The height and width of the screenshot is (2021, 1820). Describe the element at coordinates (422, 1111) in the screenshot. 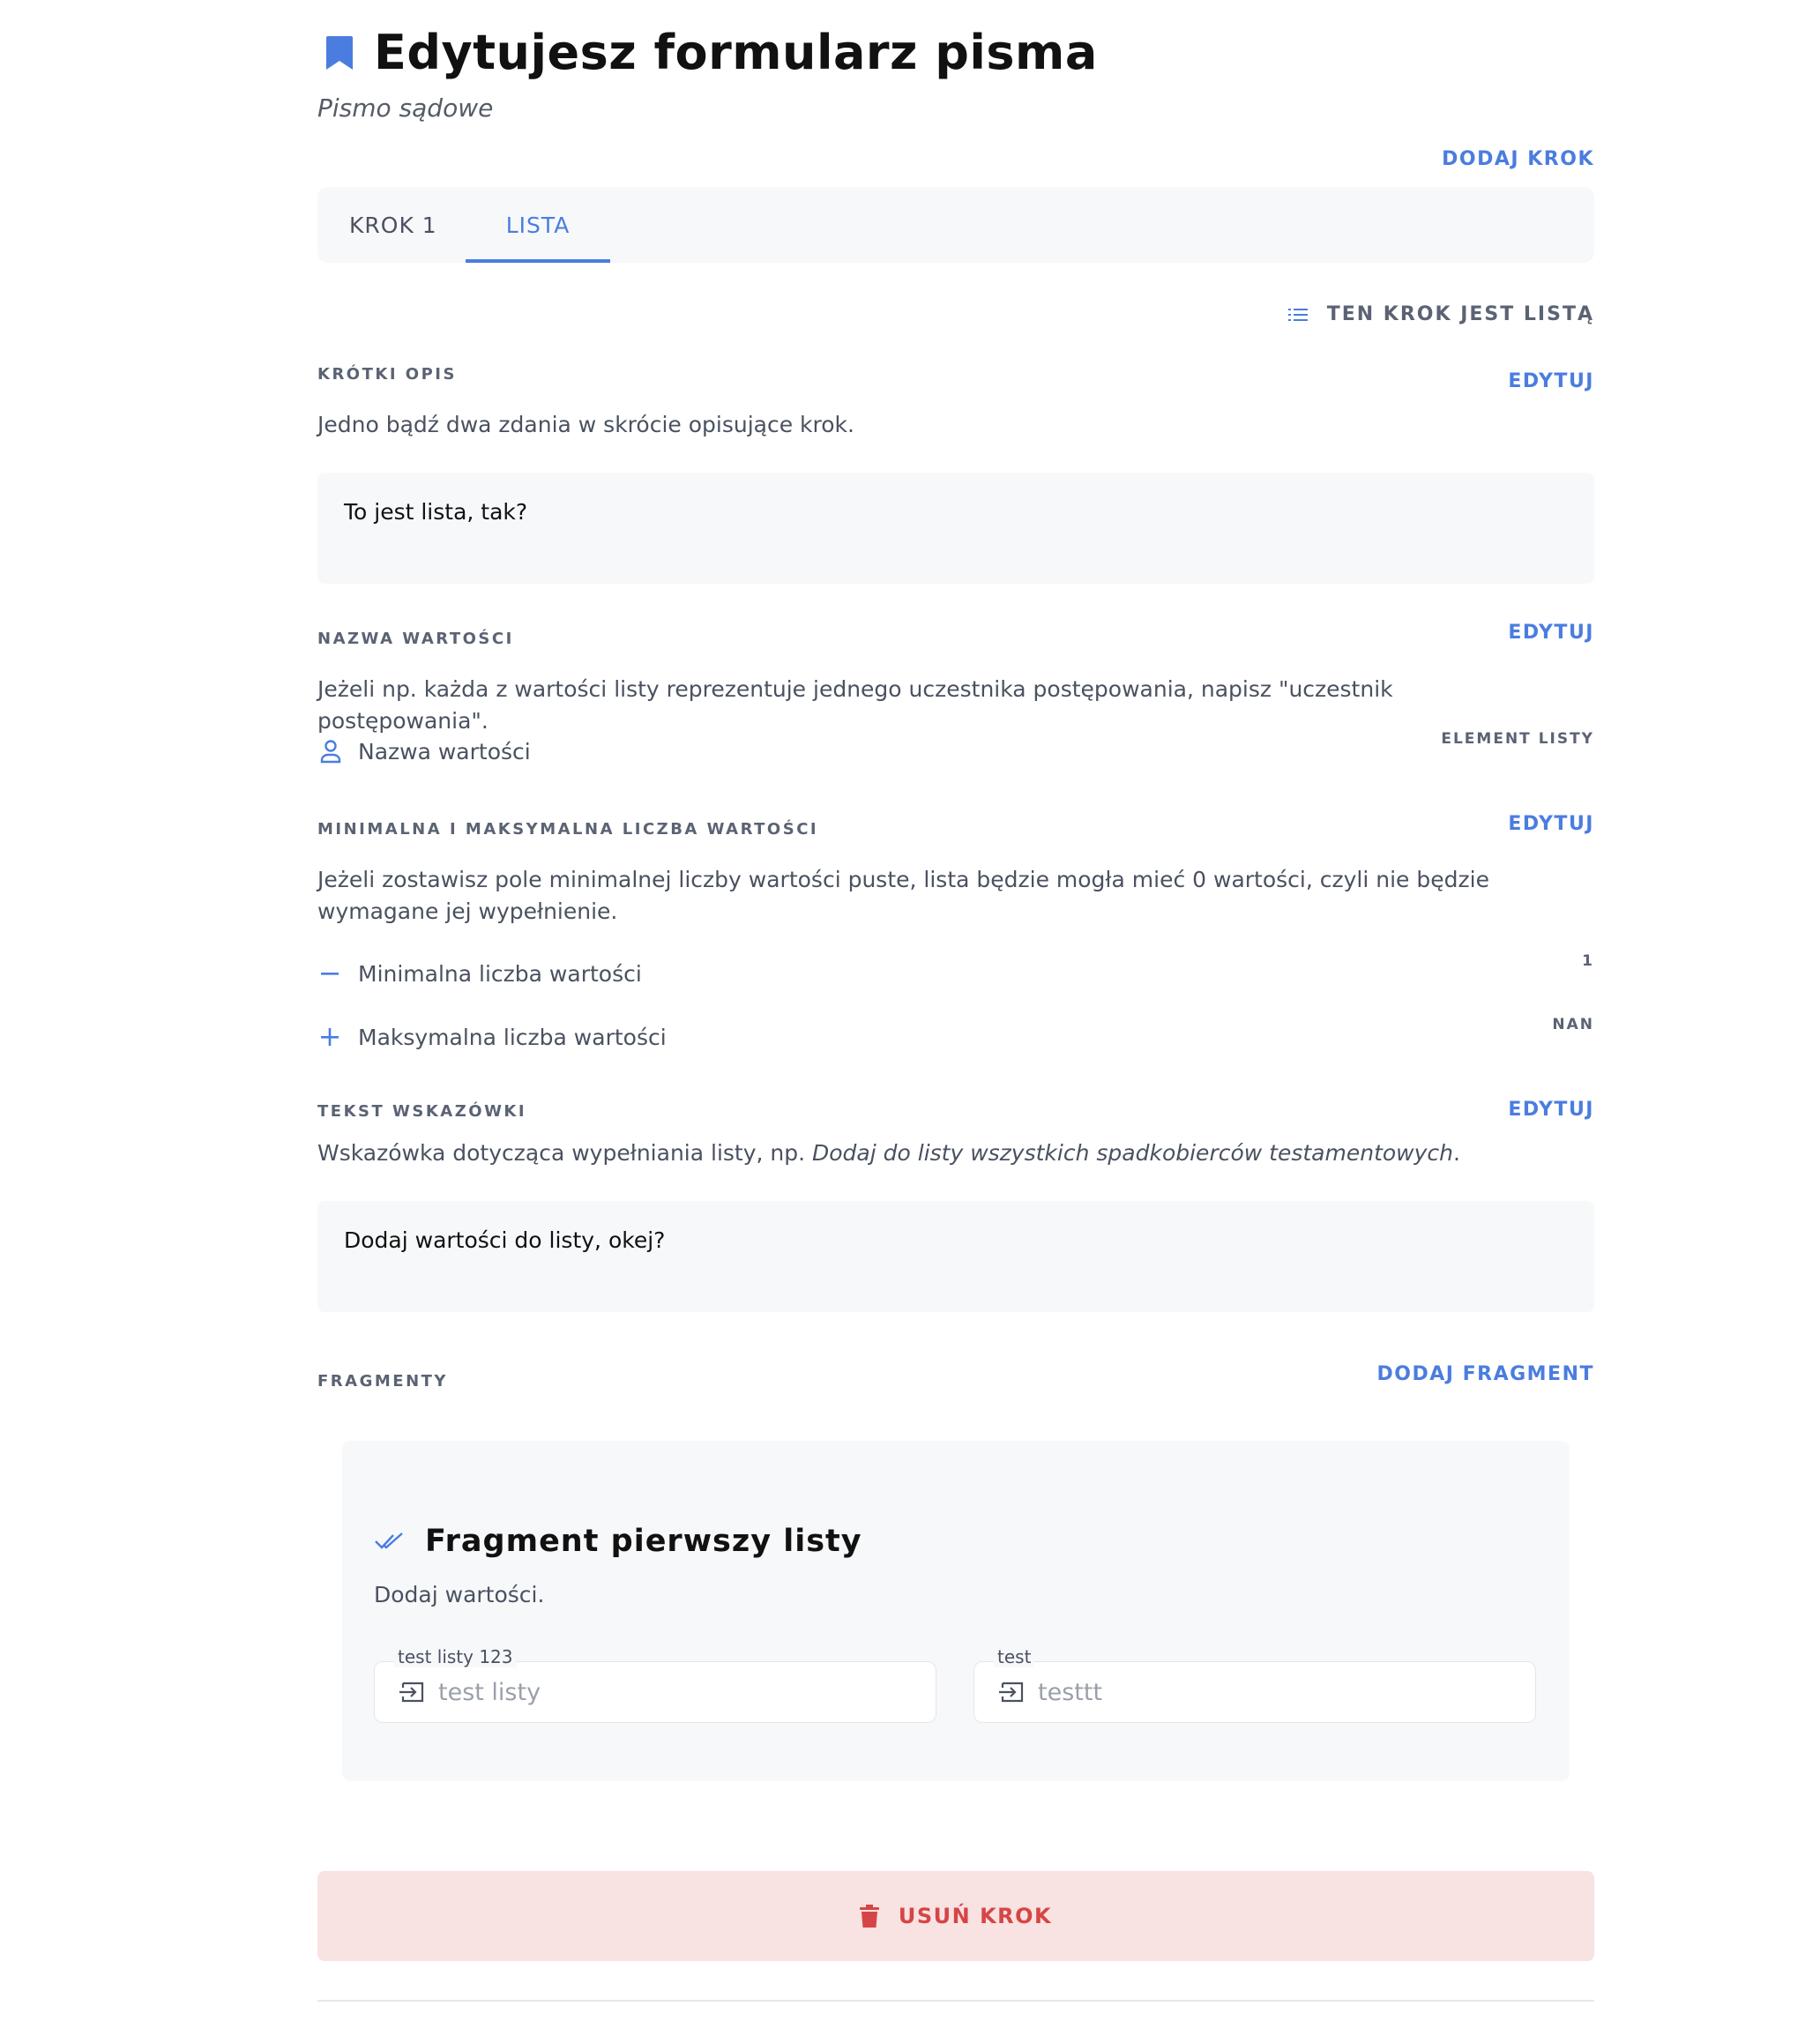

I see `hint-label: TEKST WSKAZÓWKI` at that location.